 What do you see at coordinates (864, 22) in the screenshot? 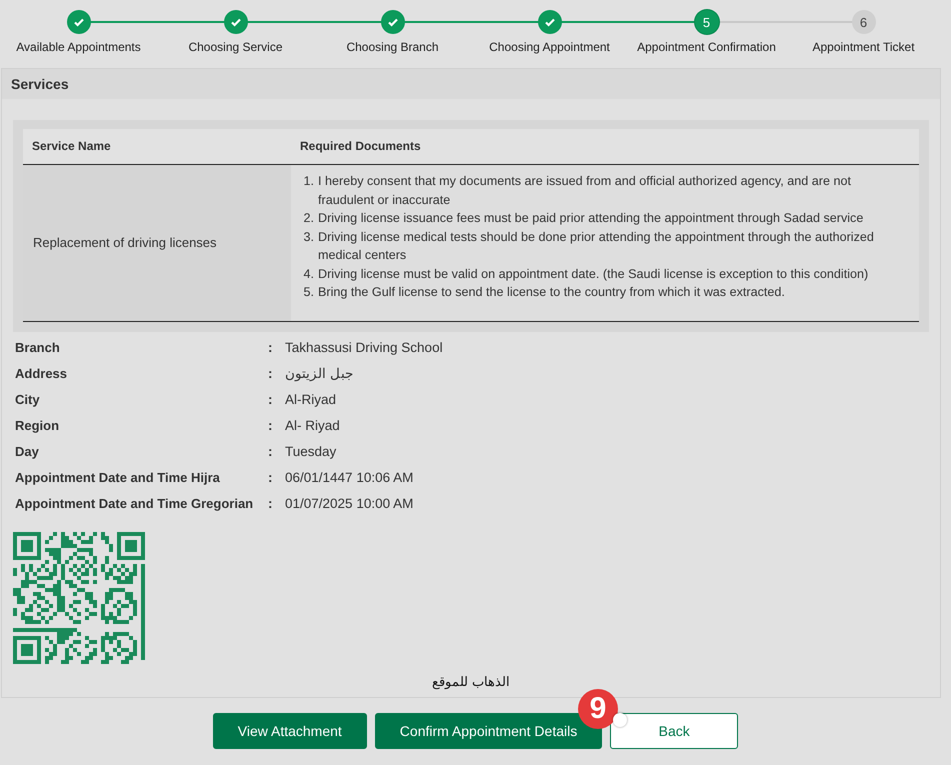
I see `step-indicator: 6` at bounding box center [864, 22].